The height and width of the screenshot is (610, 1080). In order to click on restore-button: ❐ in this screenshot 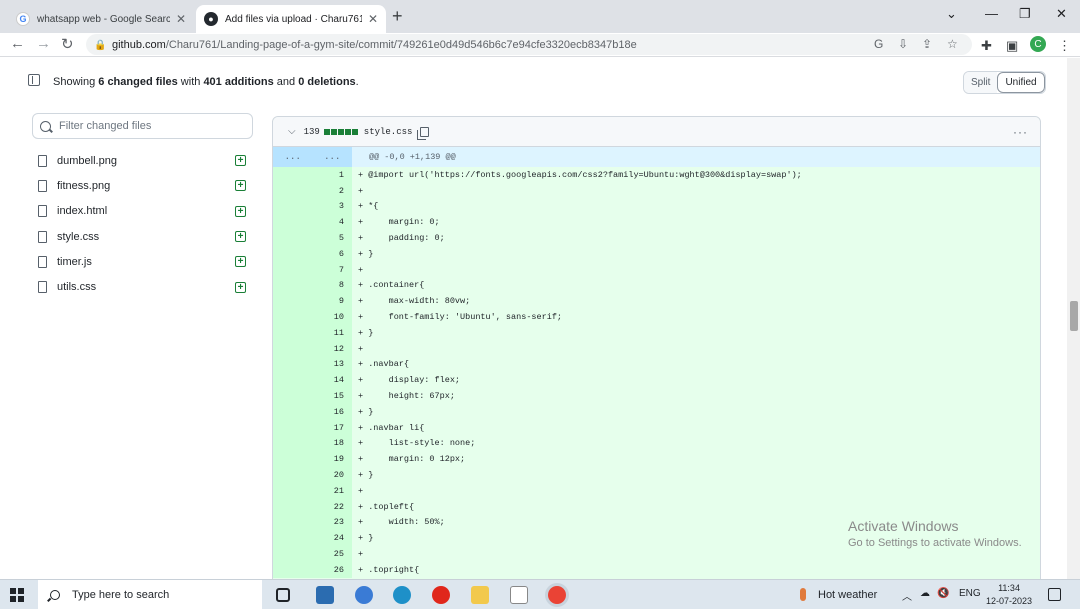, I will do `click(1025, 14)`.